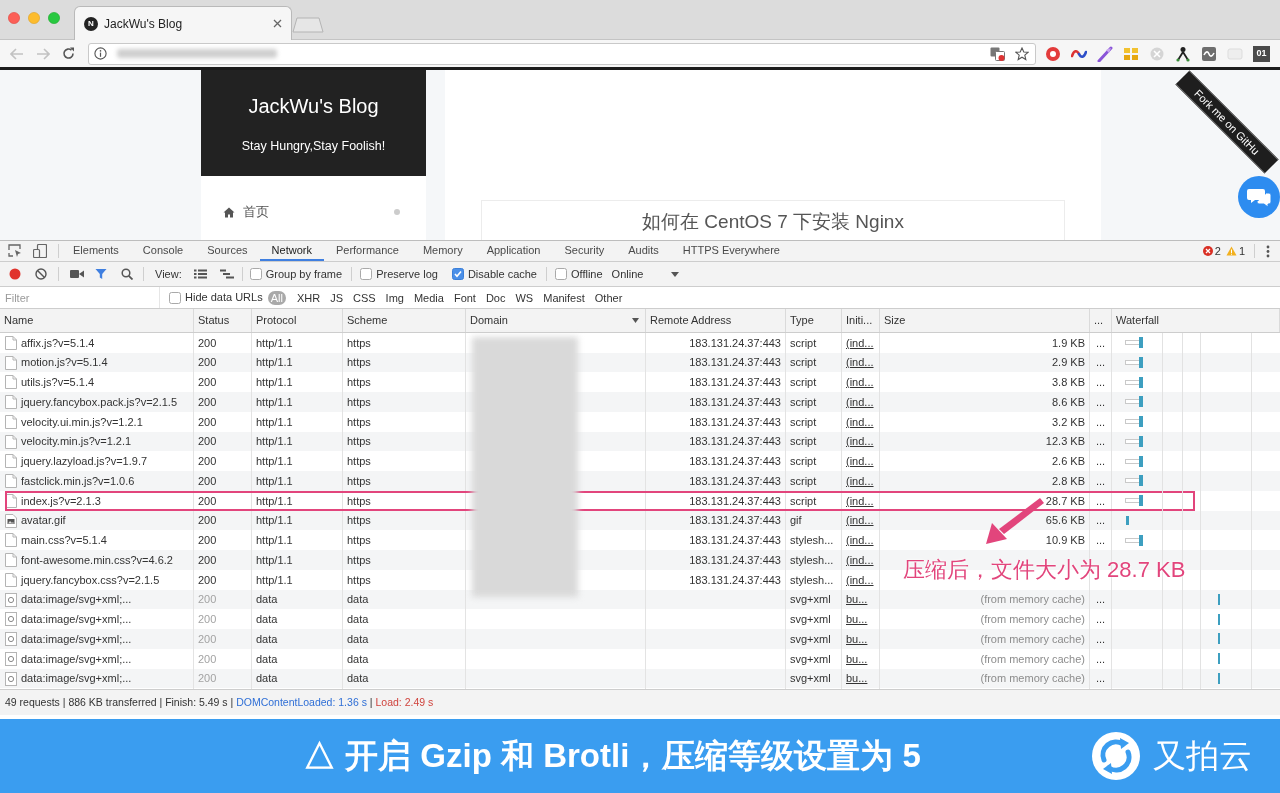  I want to click on type-filter: WS, so click(524, 297).